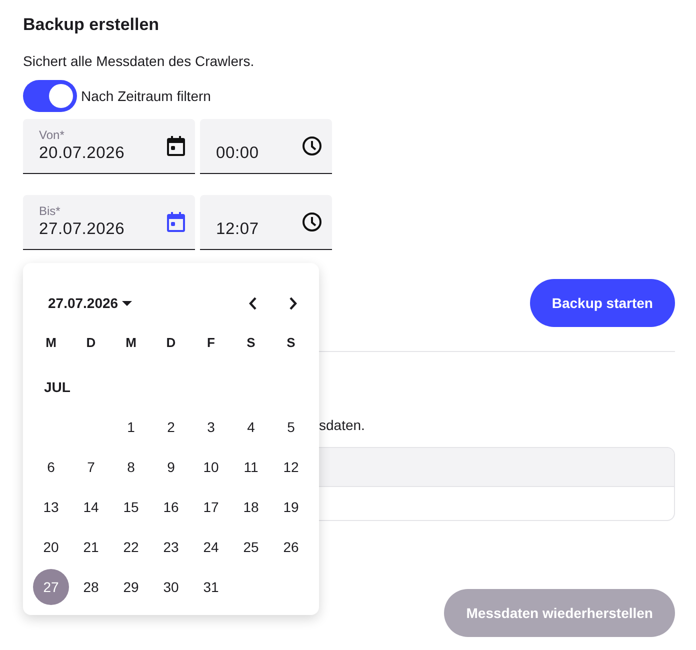  Describe the element at coordinates (266, 146) in the screenshot. I see `time-field: 00:00` at that location.